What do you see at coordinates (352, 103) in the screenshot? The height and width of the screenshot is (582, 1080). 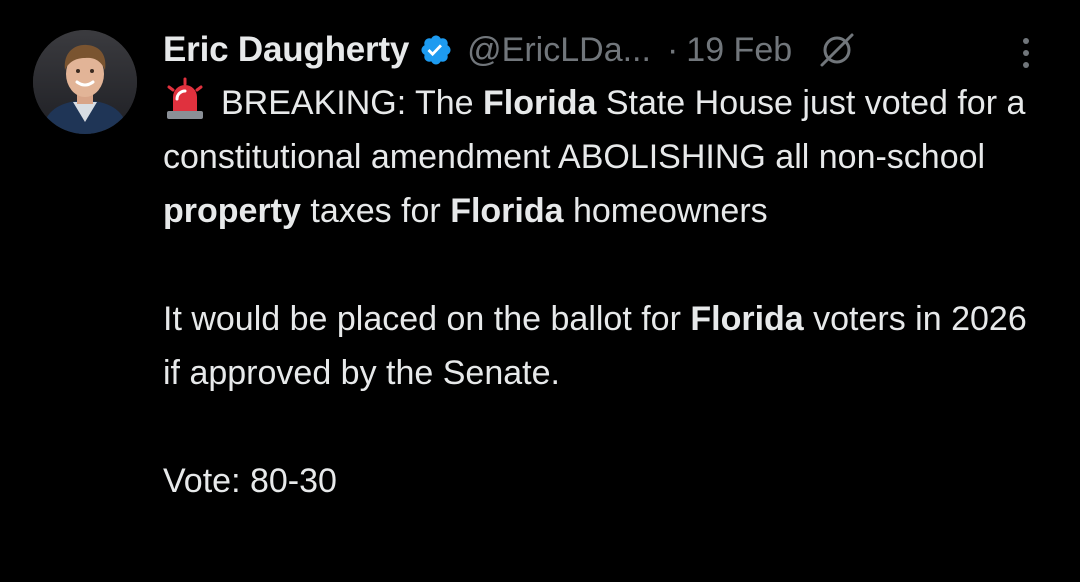 I see `text-segment: BREAKING: The` at bounding box center [352, 103].